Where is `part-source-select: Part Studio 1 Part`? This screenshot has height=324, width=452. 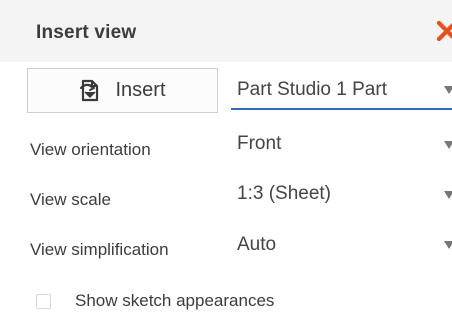 part-source-select: Part Studio 1 Part is located at coordinates (341, 90).